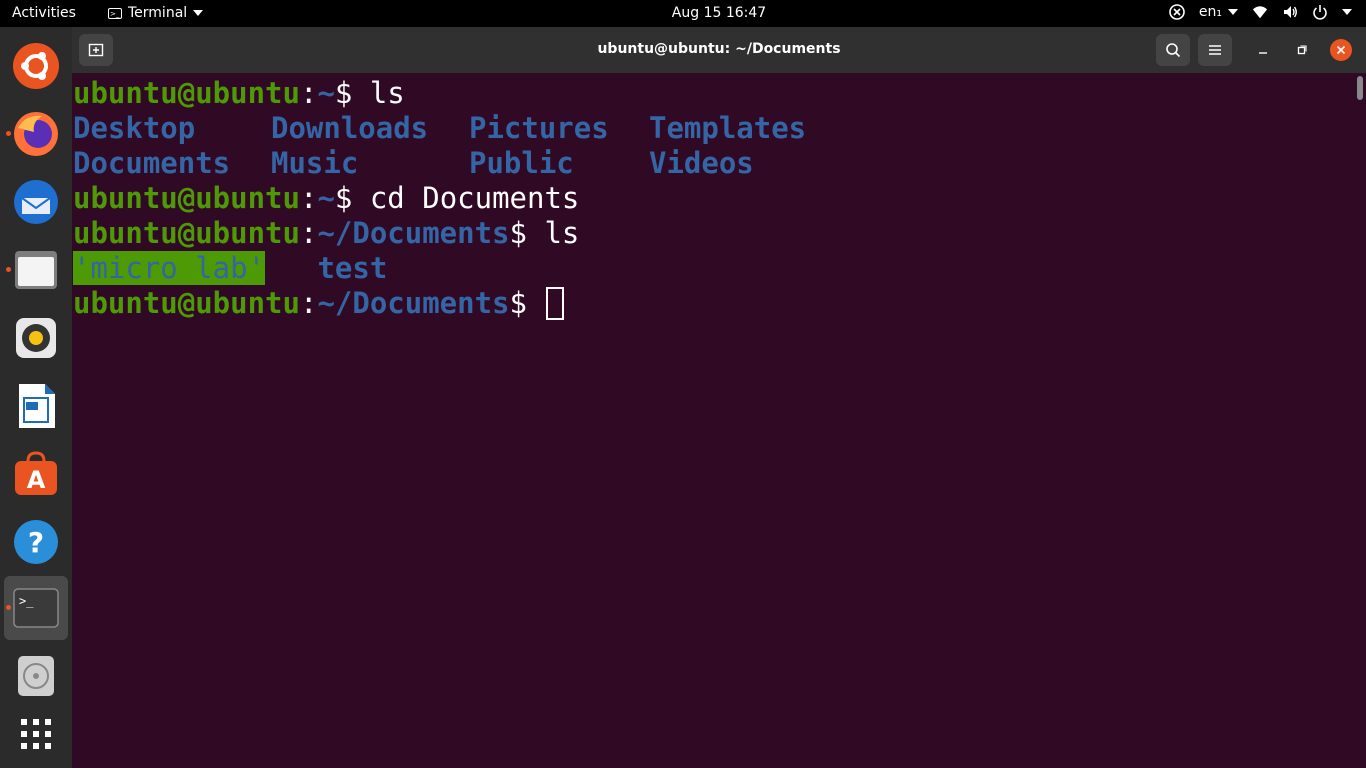 This screenshot has height=768, width=1366. I want to click on restore-icon, so click(1302, 50).